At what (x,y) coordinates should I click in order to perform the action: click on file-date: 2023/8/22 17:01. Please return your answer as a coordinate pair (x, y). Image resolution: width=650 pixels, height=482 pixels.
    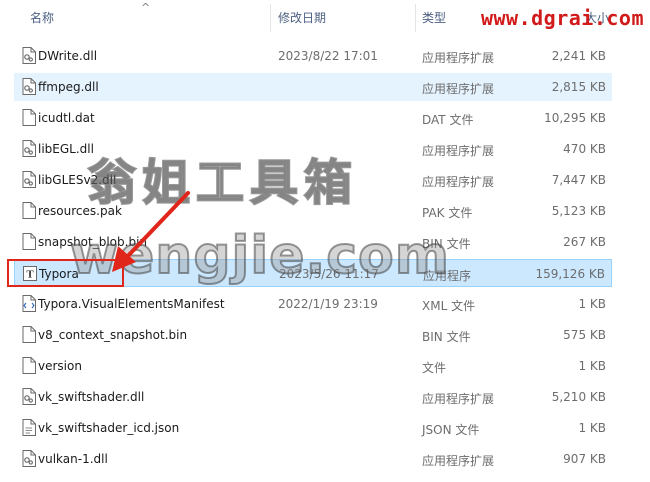
    Looking at the image, I should click on (328, 56).